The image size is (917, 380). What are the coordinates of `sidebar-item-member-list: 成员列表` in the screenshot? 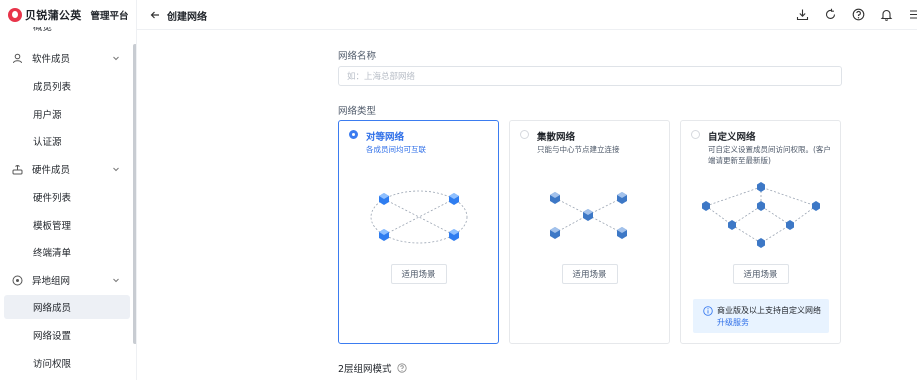 It's located at (67, 86).